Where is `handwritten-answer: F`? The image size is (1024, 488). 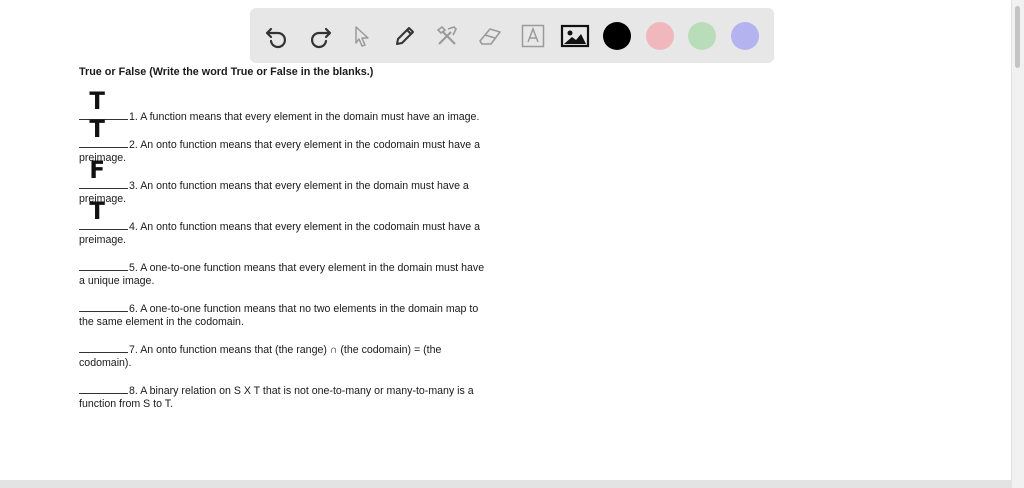
handwritten-answer: F is located at coordinates (97, 170).